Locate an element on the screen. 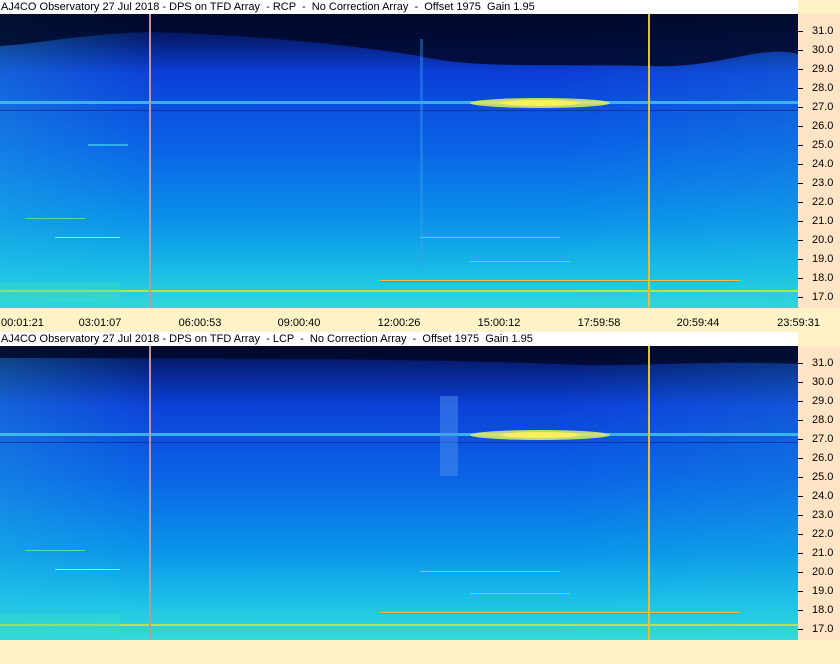 This screenshot has height=664, width=840. time-label: 06:00:53 is located at coordinates (200, 323).